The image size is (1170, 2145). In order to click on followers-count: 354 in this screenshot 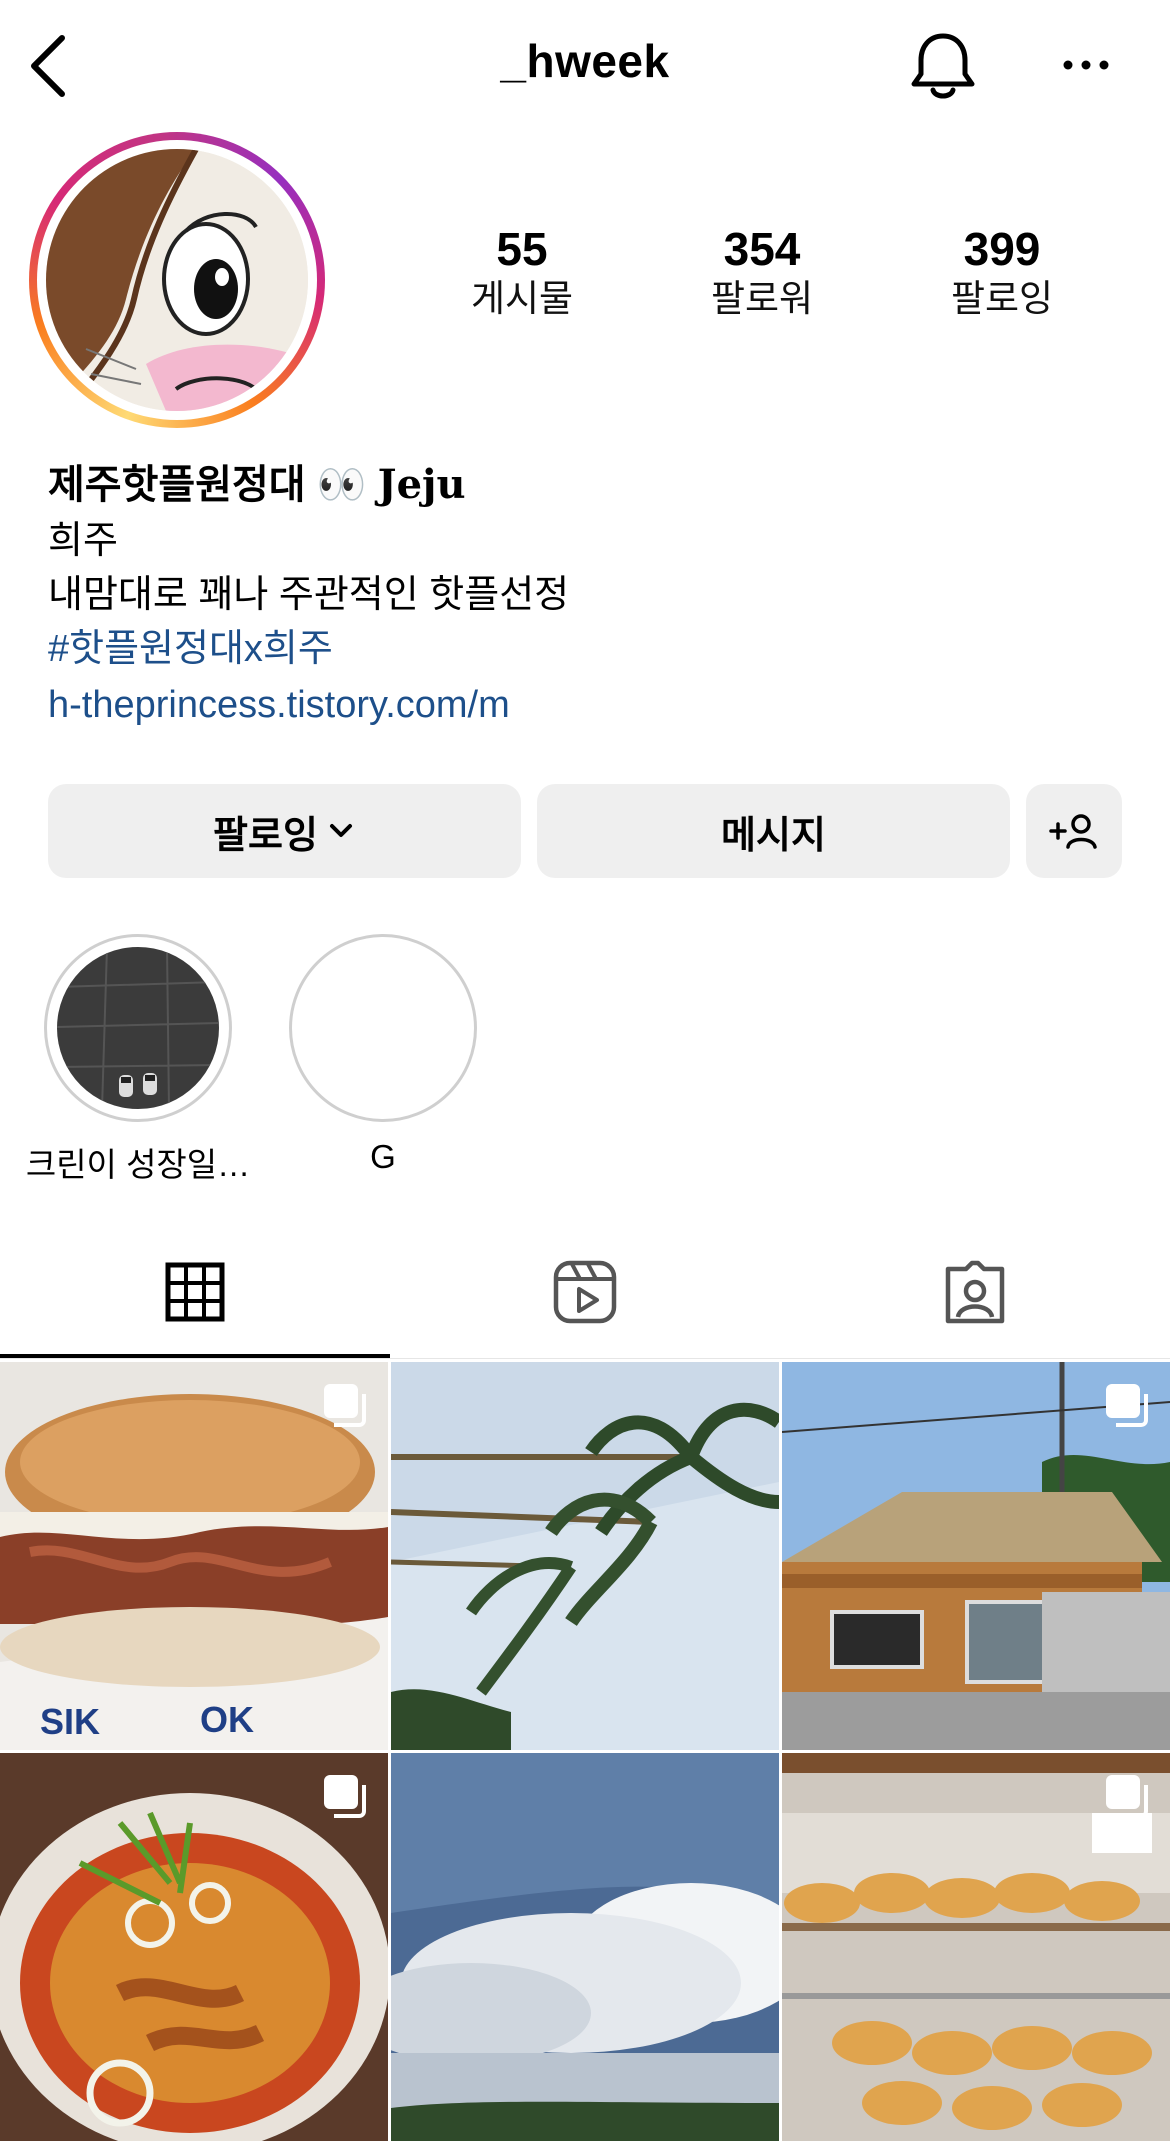, I will do `click(762, 249)`.